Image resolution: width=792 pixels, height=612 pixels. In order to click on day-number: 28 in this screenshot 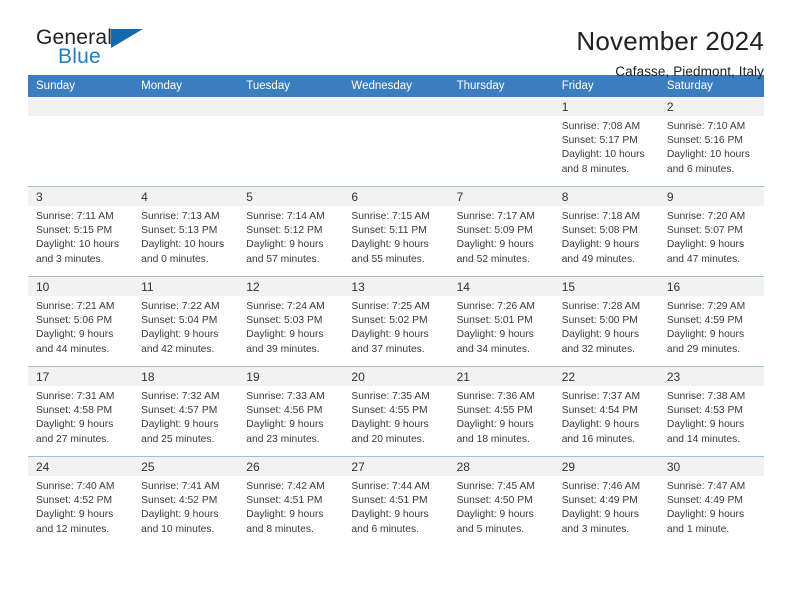, I will do `click(501, 466)`.